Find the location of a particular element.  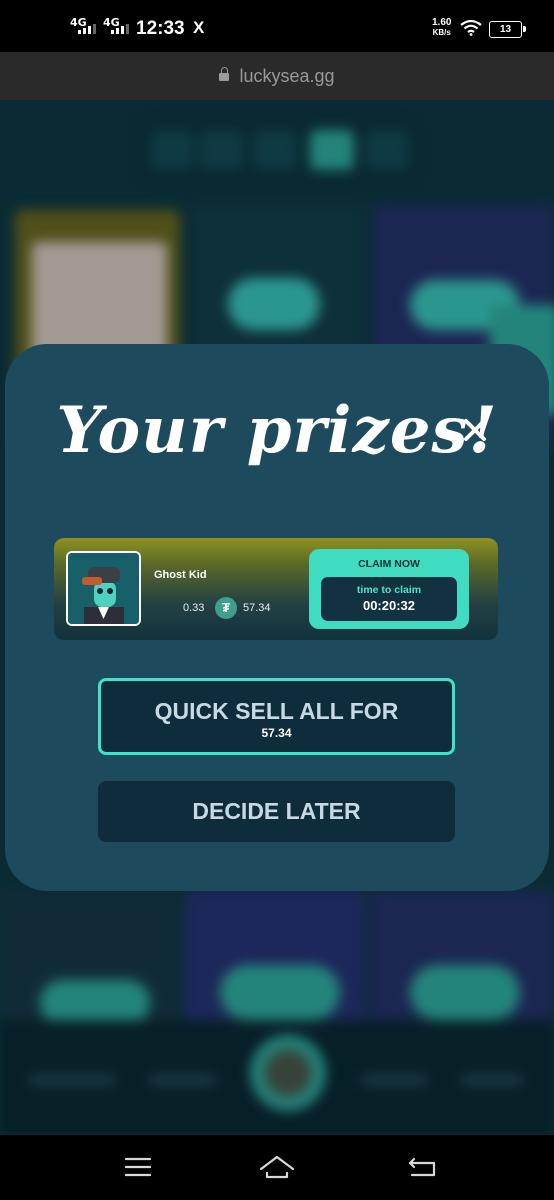

wifi-icon is located at coordinates (471, 27).